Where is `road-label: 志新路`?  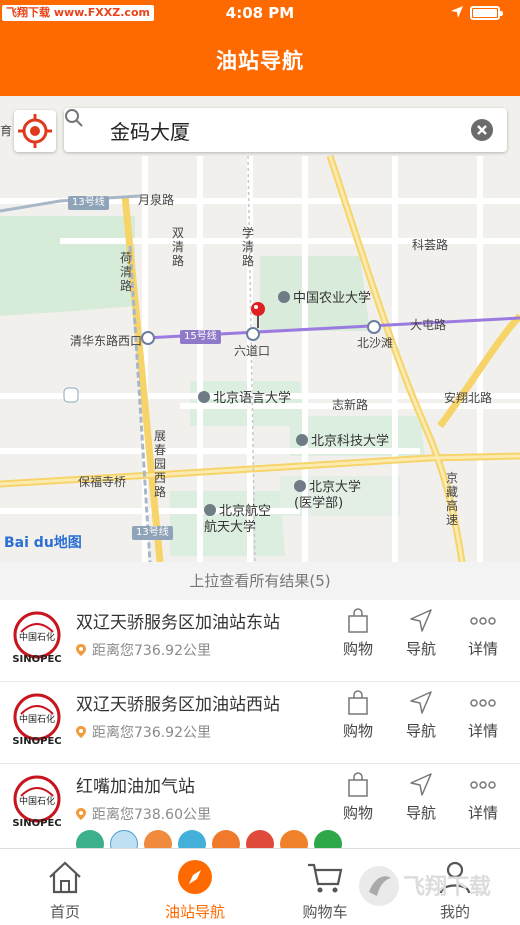 road-label: 志新路 is located at coordinates (350, 405).